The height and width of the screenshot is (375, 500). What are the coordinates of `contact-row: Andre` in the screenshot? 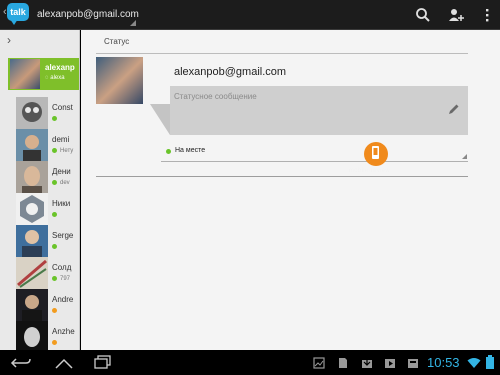 It's located at (46, 305).